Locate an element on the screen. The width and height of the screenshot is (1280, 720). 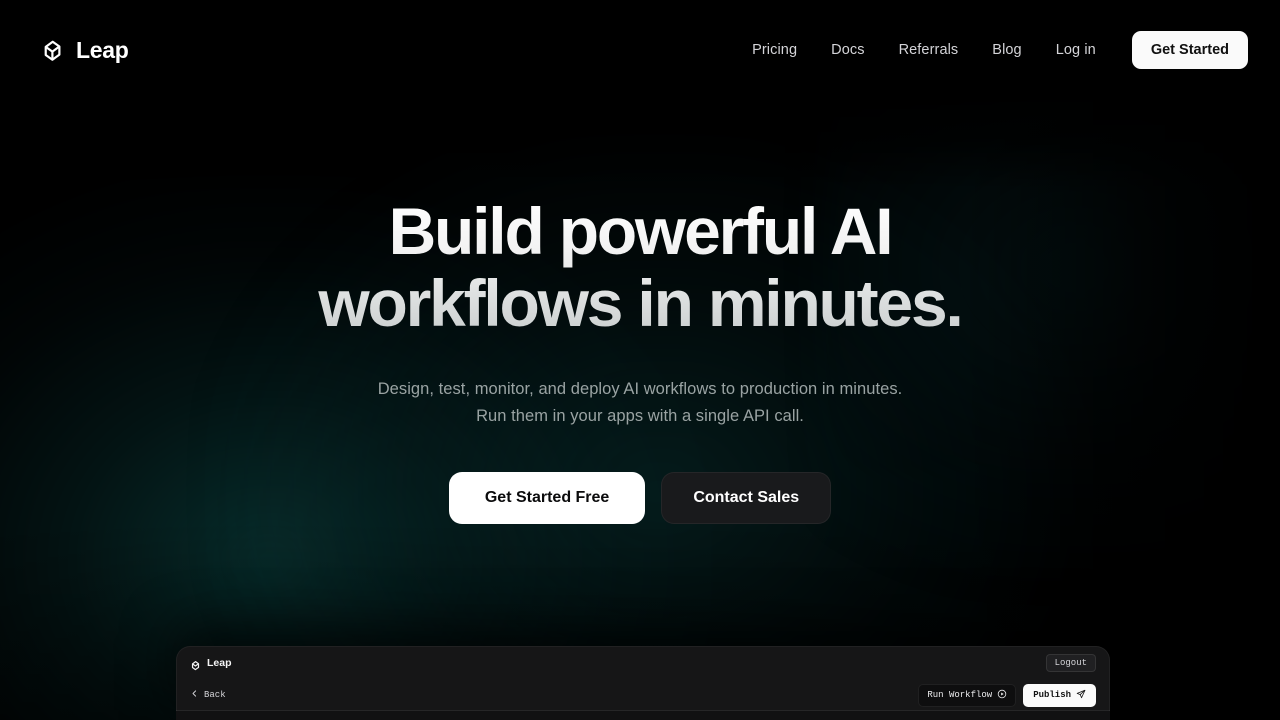
contact-sales-button: Contact Sales is located at coordinates (746, 497).